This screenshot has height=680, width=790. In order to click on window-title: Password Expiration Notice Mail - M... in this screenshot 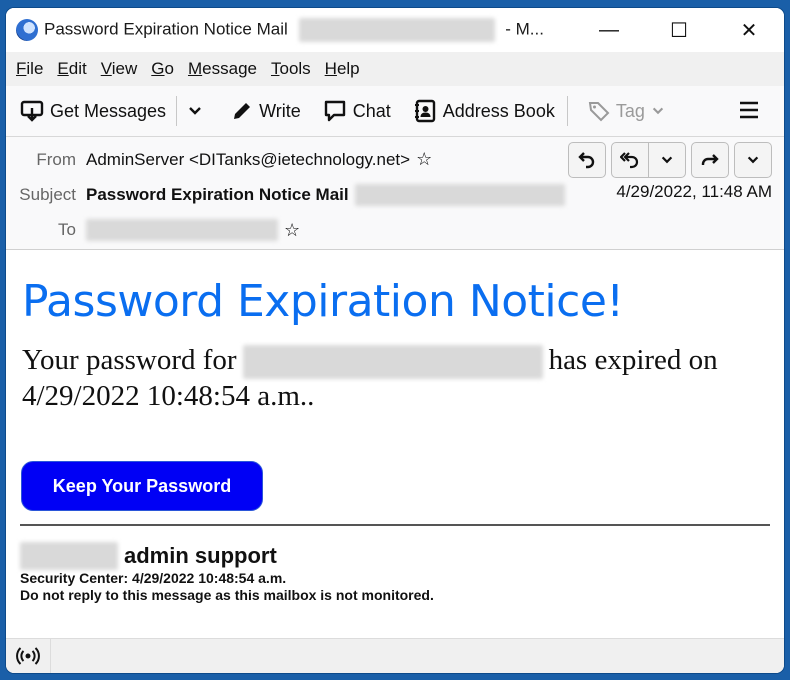, I will do `click(294, 30)`.